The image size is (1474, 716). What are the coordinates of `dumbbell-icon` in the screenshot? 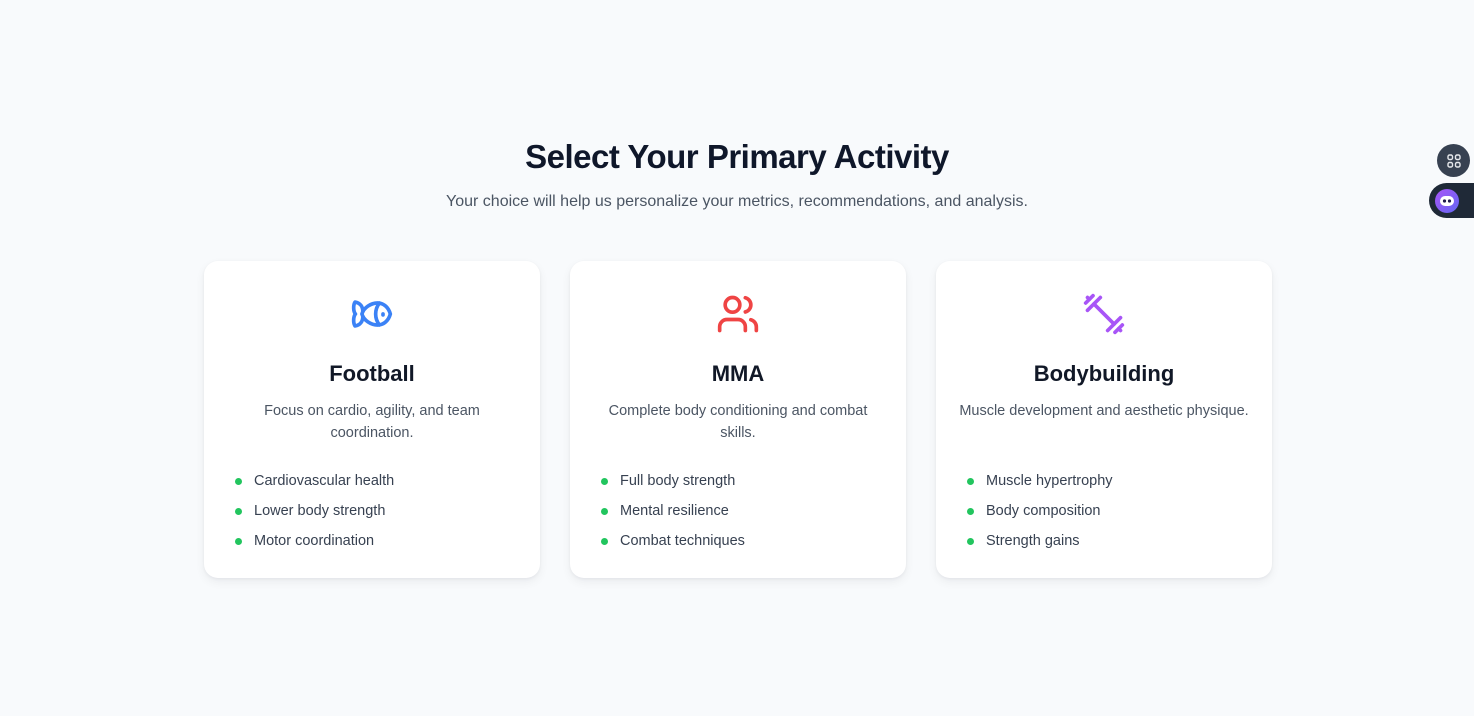 It's located at (1104, 314).